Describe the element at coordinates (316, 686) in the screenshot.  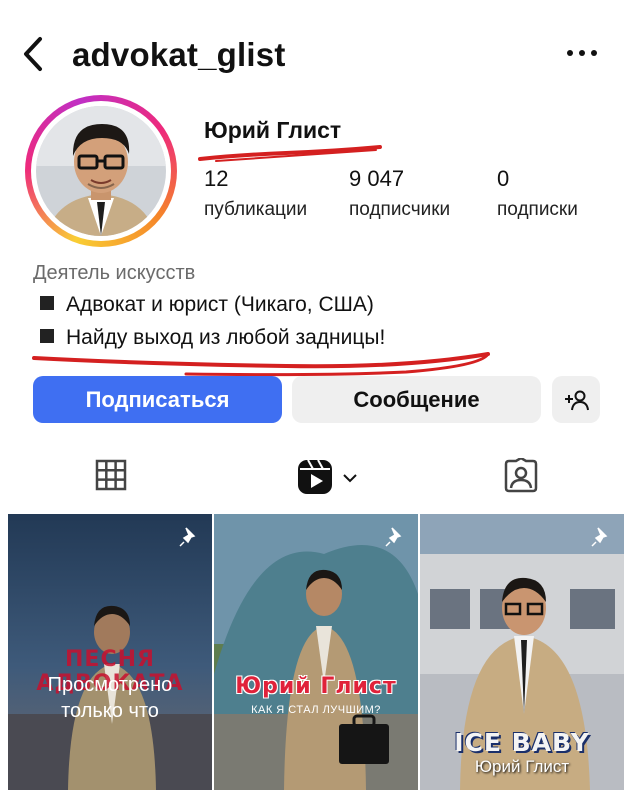
I see `post-title: Юрий Глист` at that location.